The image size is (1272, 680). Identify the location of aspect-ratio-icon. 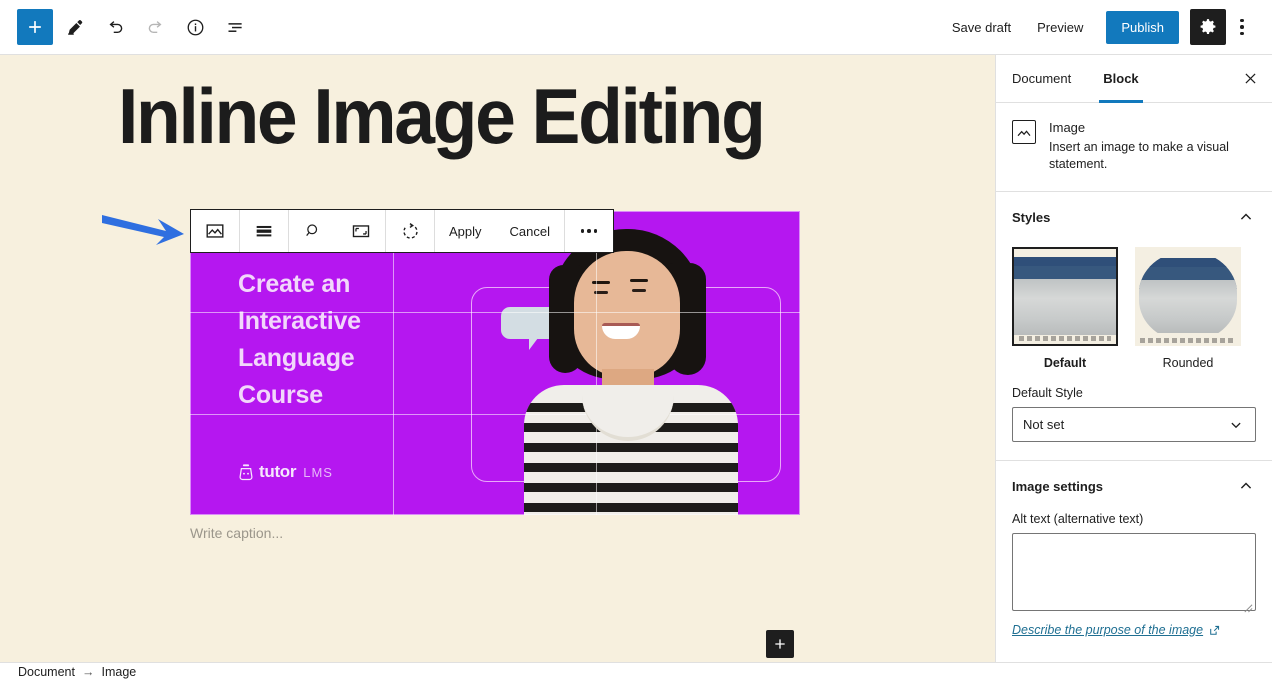
(361, 231).